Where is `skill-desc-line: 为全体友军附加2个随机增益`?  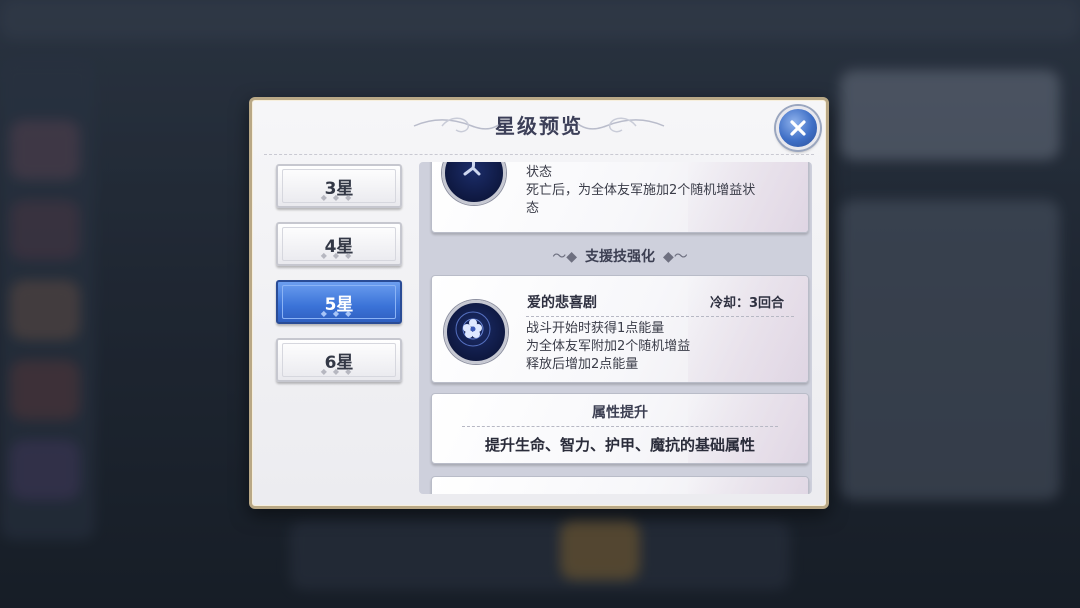
skill-desc-line: 为全体友军附加2个随机增益 is located at coordinates (608, 346).